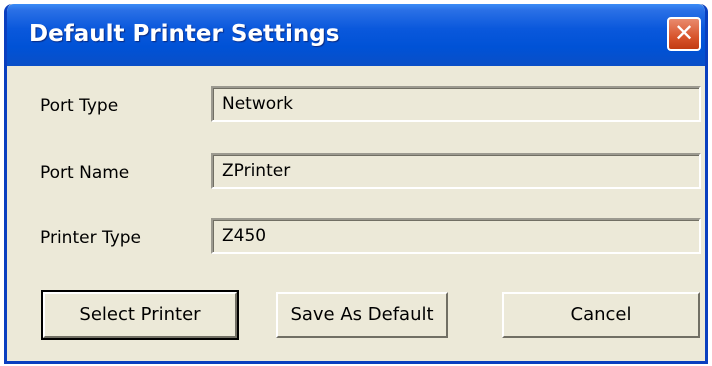 The width and height of the screenshot is (712, 366). Describe the element at coordinates (456, 171) in the screenshot. I see `port-name-field: ZPrinter` at that location.